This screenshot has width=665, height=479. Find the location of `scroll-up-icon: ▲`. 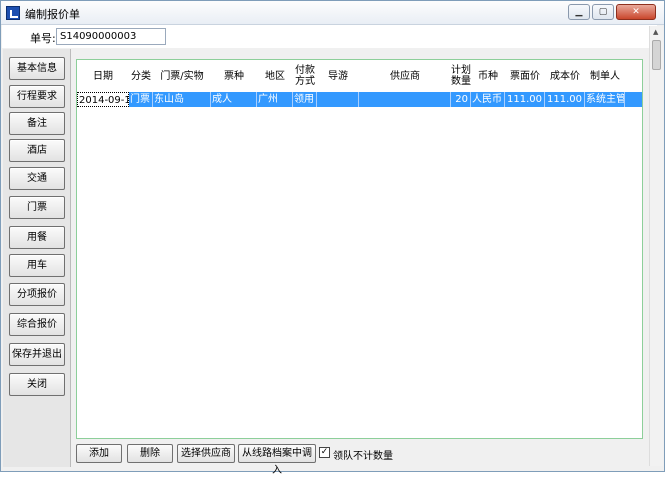

scroll-up-icon: ▲ is located at coordinates (655, 32).